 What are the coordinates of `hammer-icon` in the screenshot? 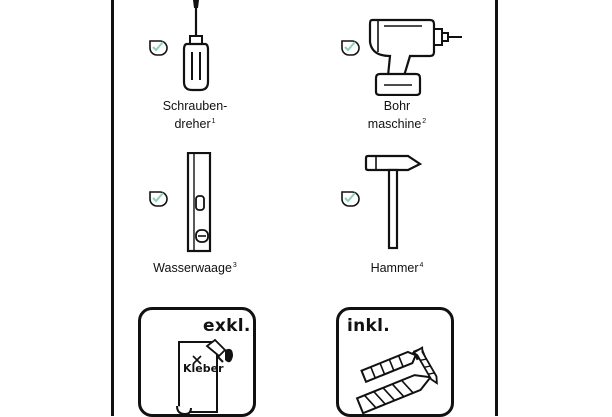 It's located at (393, 202).